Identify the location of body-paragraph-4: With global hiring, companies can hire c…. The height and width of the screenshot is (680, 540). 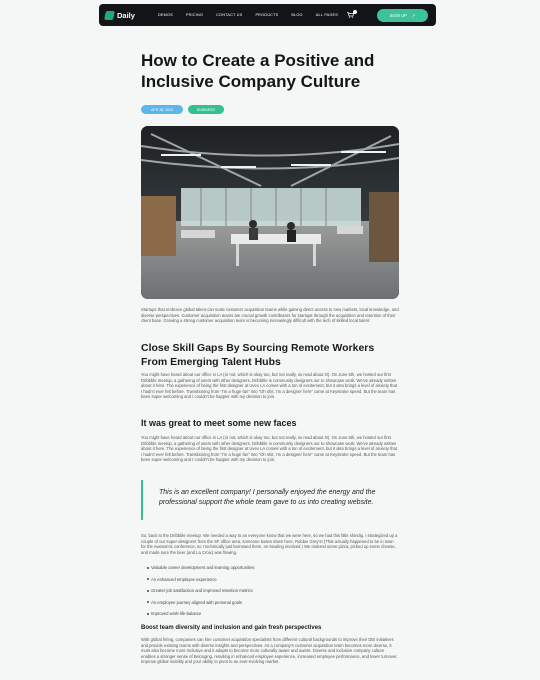
(269, 651).